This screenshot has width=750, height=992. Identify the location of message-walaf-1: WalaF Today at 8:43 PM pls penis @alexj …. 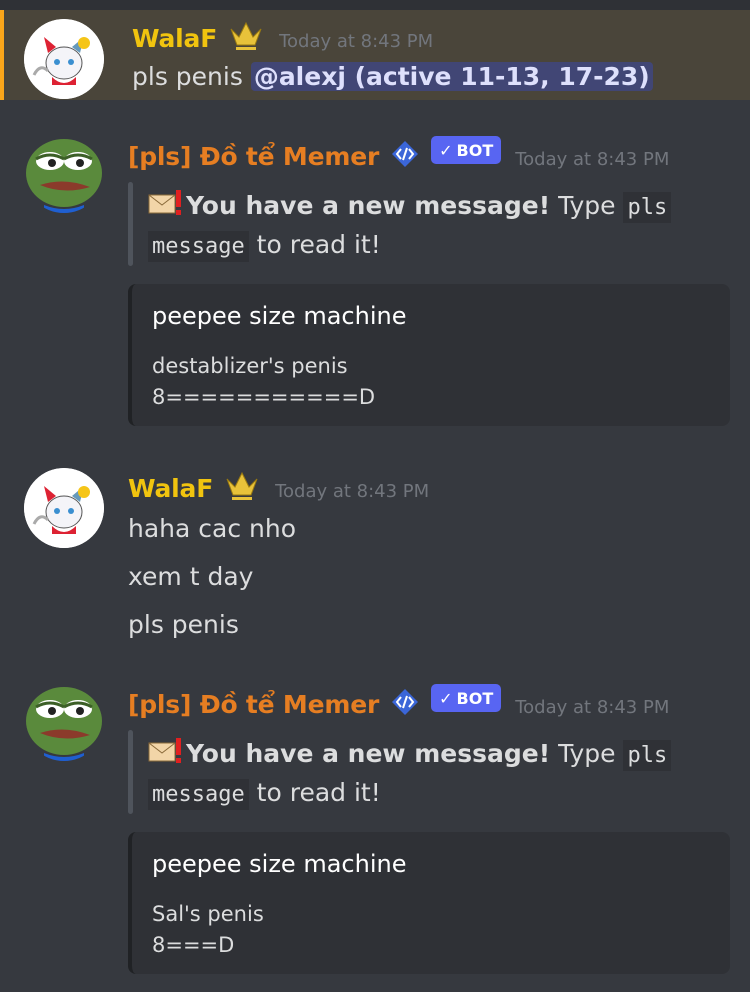
(375, 55).